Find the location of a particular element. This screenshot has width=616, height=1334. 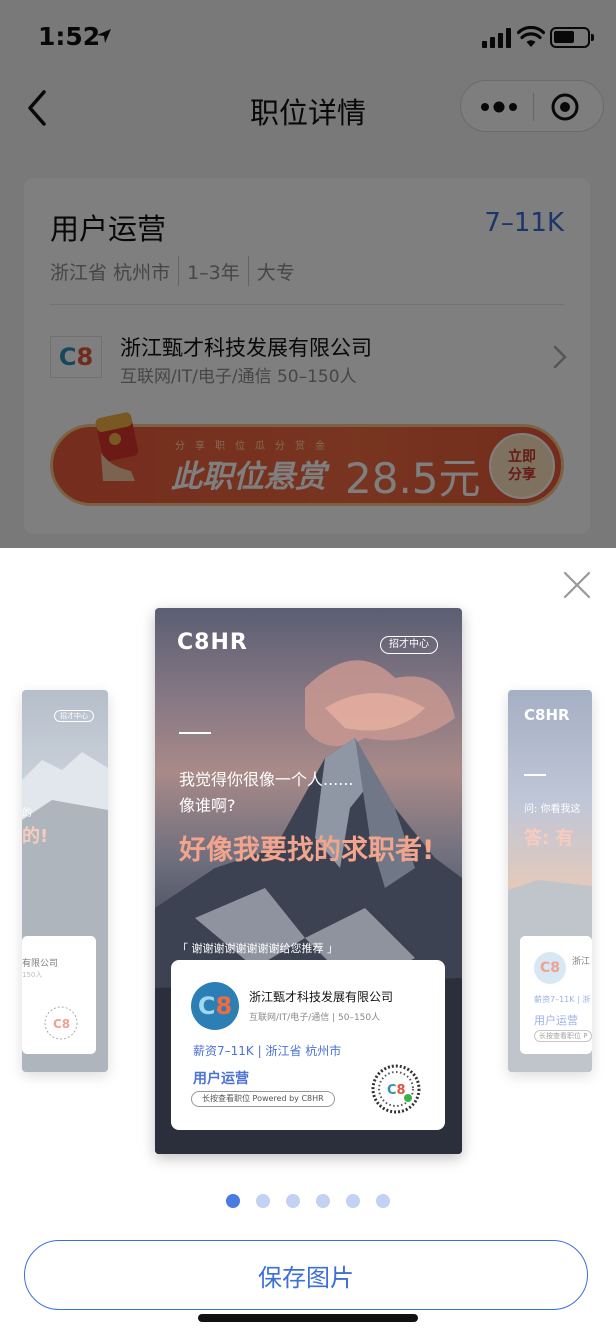

home-indicator is located at coordinates (308, 1318).